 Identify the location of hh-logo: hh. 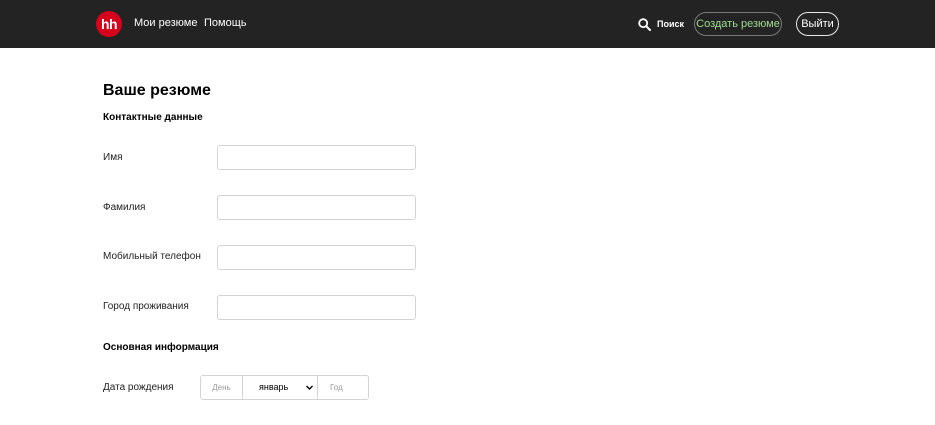
(109, 24).